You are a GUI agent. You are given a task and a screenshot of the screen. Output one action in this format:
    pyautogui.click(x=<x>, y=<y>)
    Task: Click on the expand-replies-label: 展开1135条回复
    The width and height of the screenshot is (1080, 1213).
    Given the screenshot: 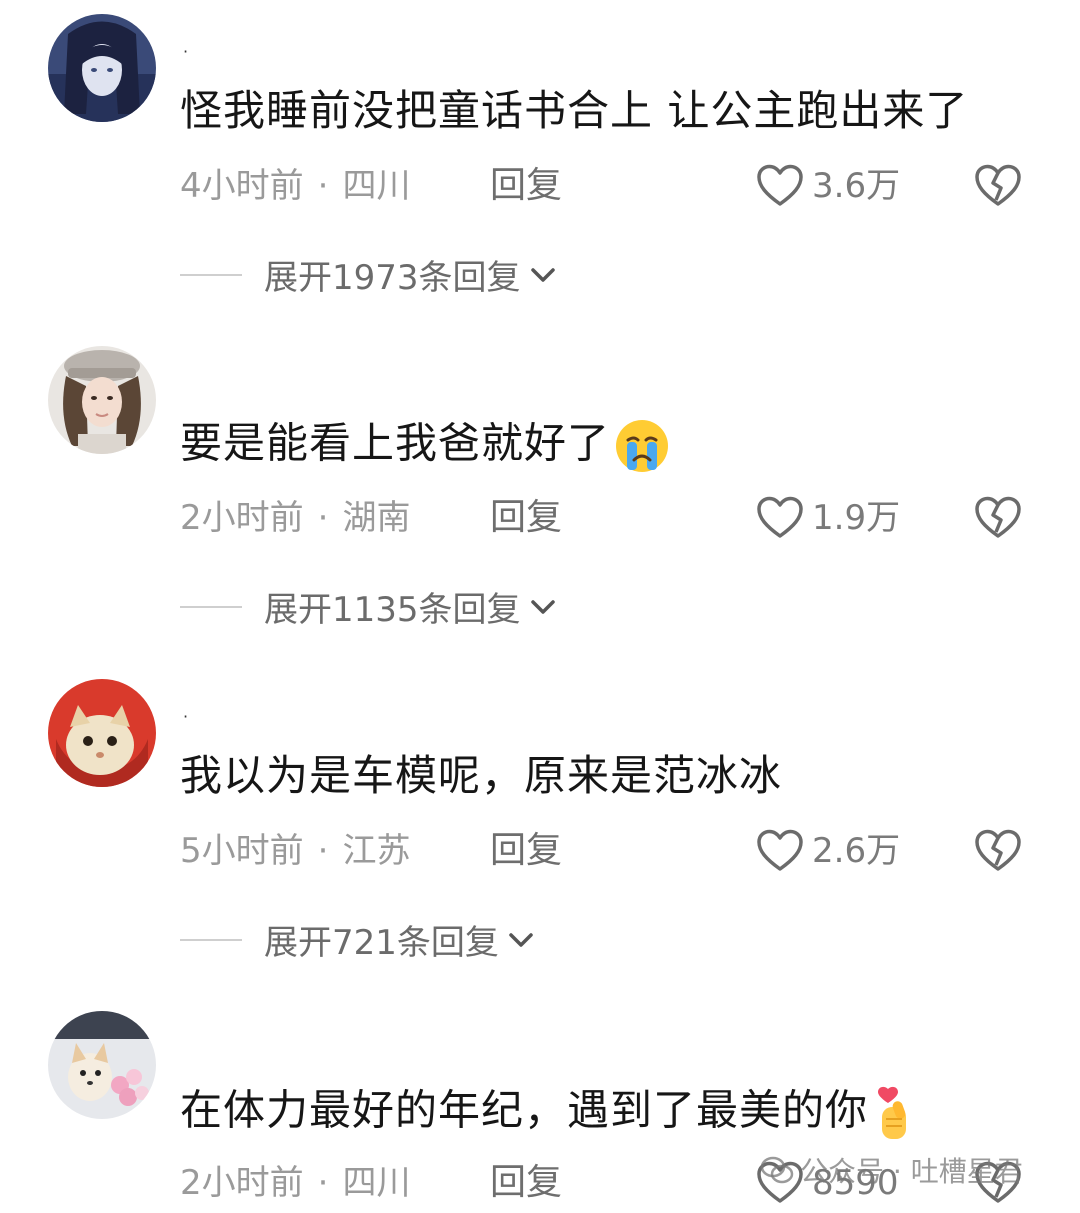 What is the action you would take?
    pyautogui.click(x=392, y=610)
    